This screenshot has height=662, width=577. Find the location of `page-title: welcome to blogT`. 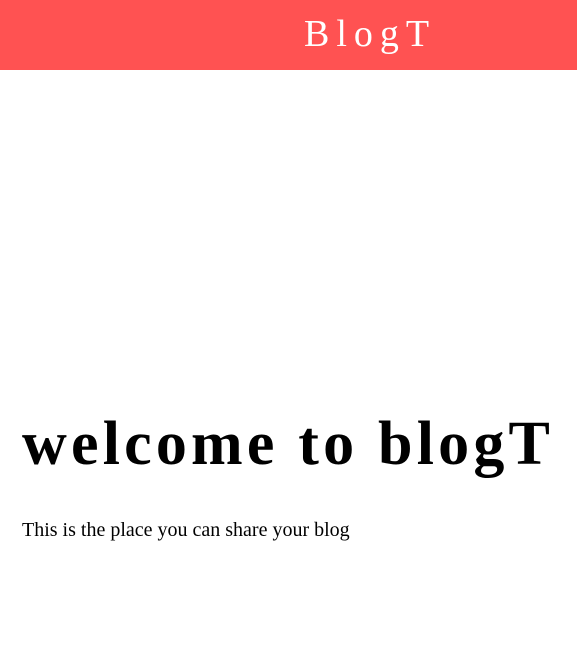

page-title: welcome to blogT is located at coordinates (288, 444).